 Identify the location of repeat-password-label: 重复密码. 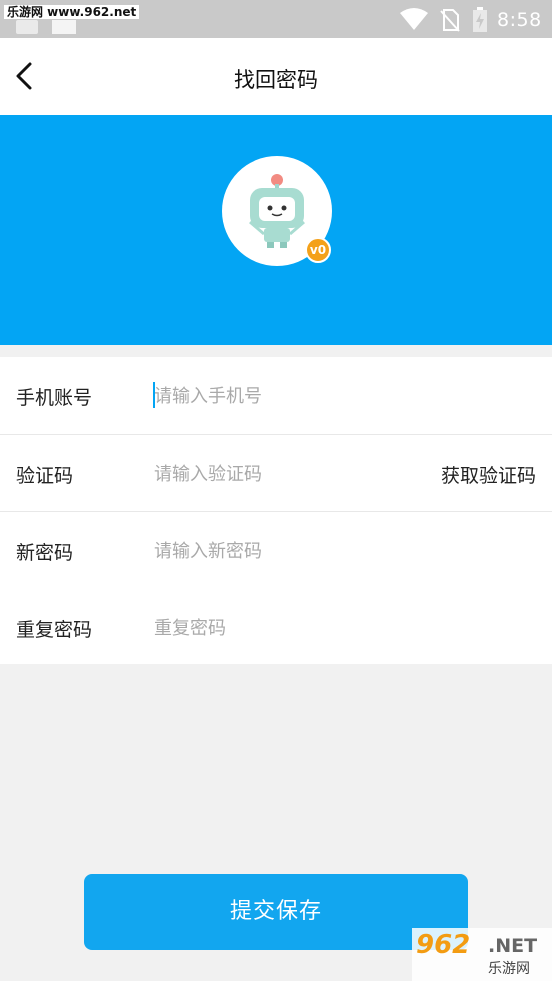
(54, 630).